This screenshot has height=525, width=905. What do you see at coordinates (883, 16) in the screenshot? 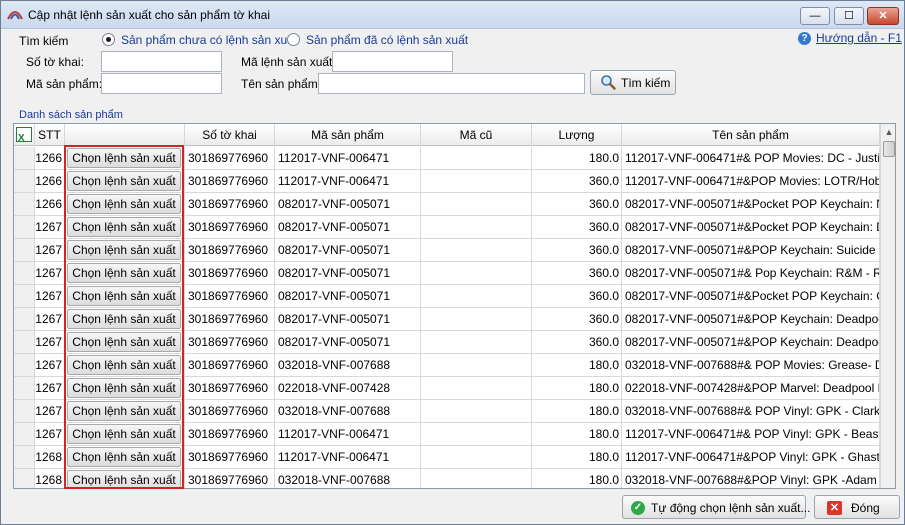
I see `close-window-button: ✕` at bounding box center [883, 16].